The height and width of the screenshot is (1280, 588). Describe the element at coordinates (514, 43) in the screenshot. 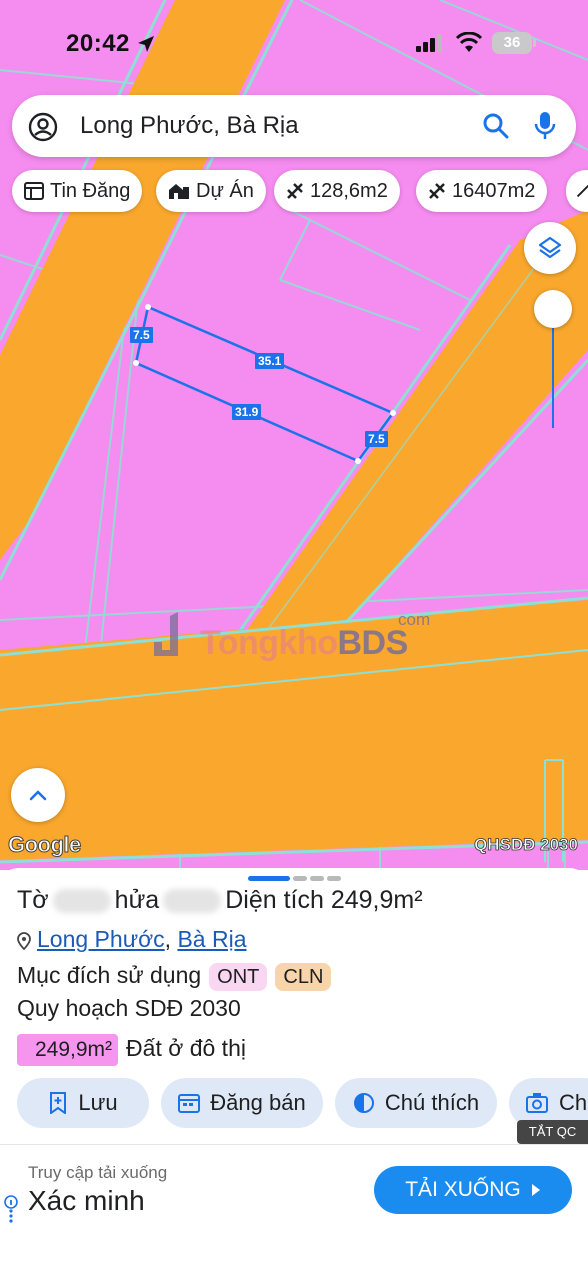

I see `battery-indicator: 36` at that location.